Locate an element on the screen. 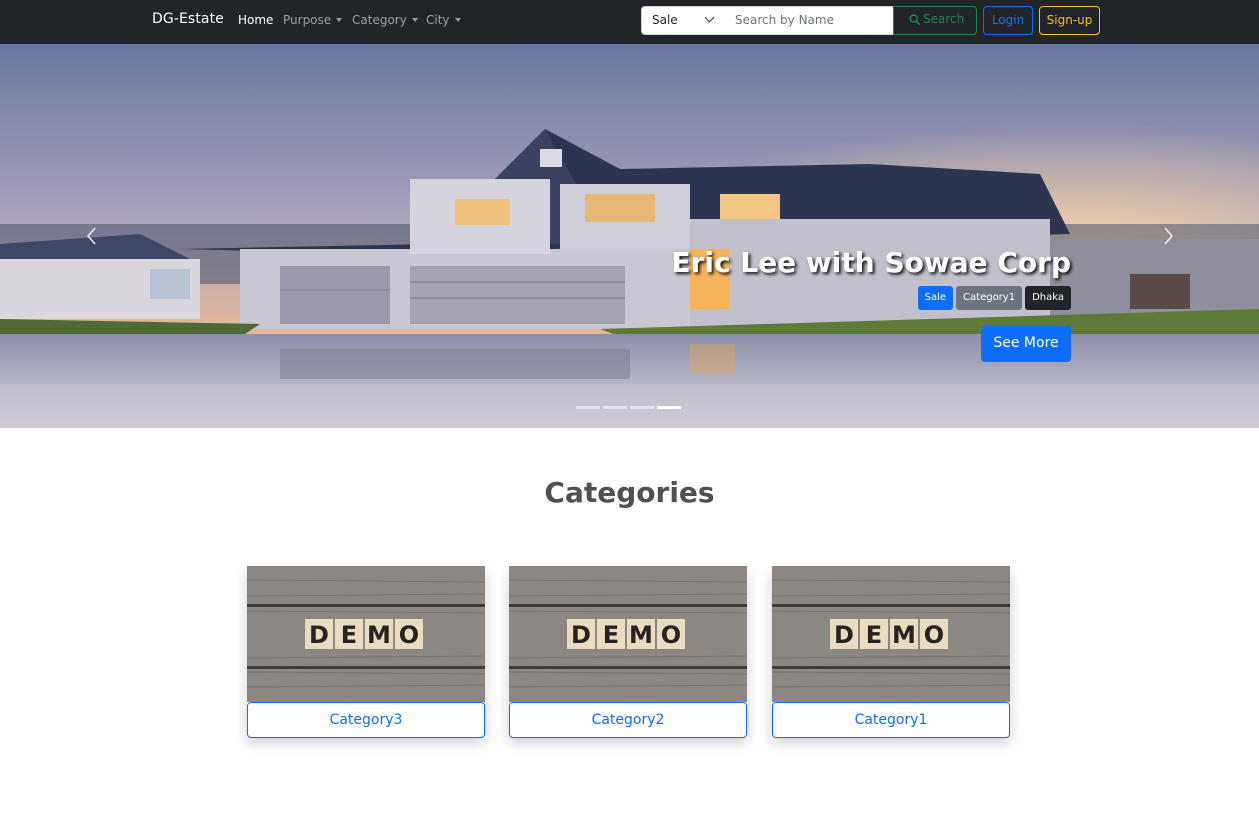 This screenshot has width=1259, height=837. nav-home-link: Home is located at coordinates (255, 20).